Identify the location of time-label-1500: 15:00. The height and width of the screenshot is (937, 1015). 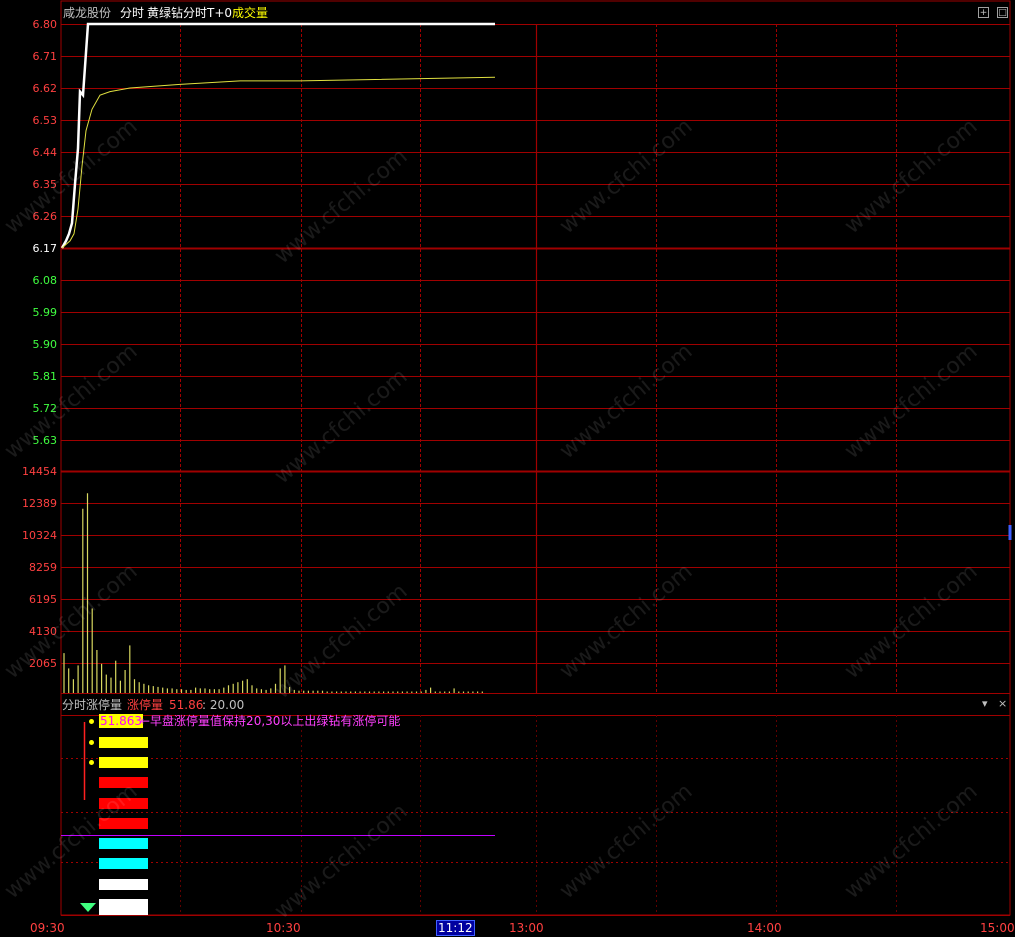
(997, 928).